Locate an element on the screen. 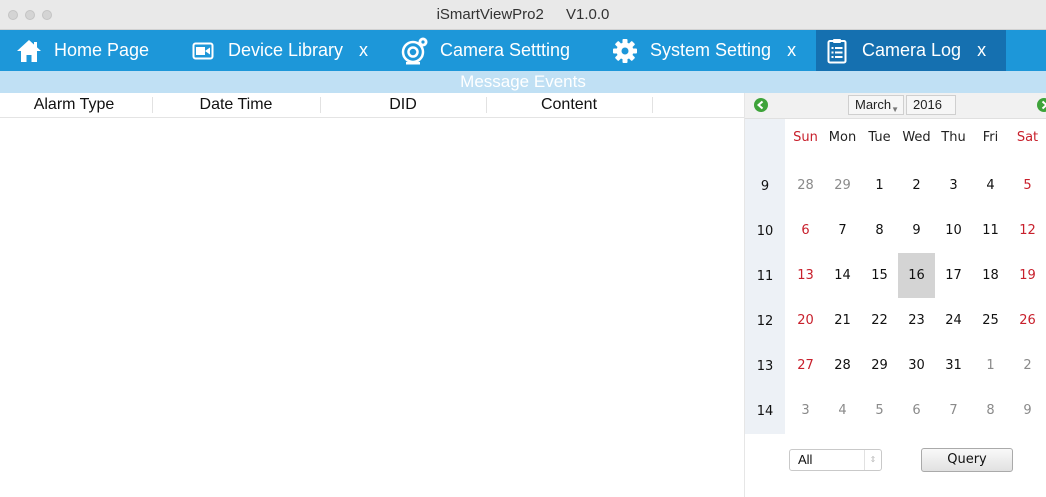 This screenshot has width=1046, height=497. month-dropdown: March▼ is located at coordinates (876, 105).